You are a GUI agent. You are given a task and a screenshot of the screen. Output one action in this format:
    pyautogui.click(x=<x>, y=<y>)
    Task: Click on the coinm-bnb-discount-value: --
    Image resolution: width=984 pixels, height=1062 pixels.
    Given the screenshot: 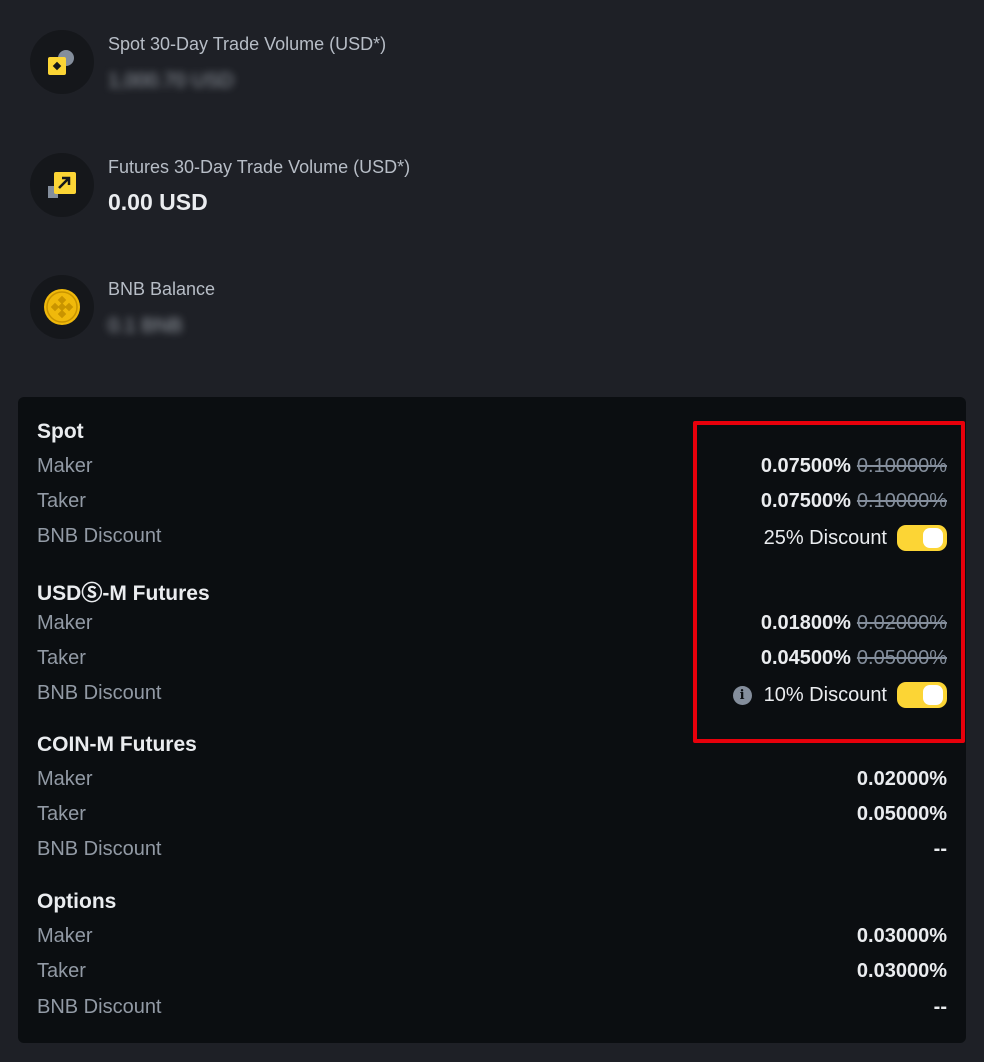 What is the action you would take?
    pyautogui.click(x=940, y=849)
    